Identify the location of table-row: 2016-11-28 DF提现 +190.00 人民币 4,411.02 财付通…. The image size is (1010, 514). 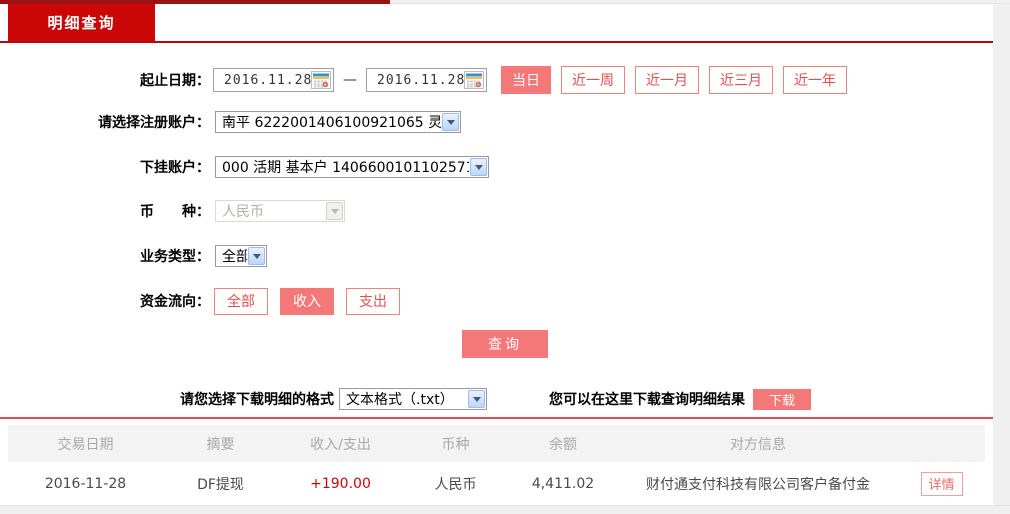
(496, 483).